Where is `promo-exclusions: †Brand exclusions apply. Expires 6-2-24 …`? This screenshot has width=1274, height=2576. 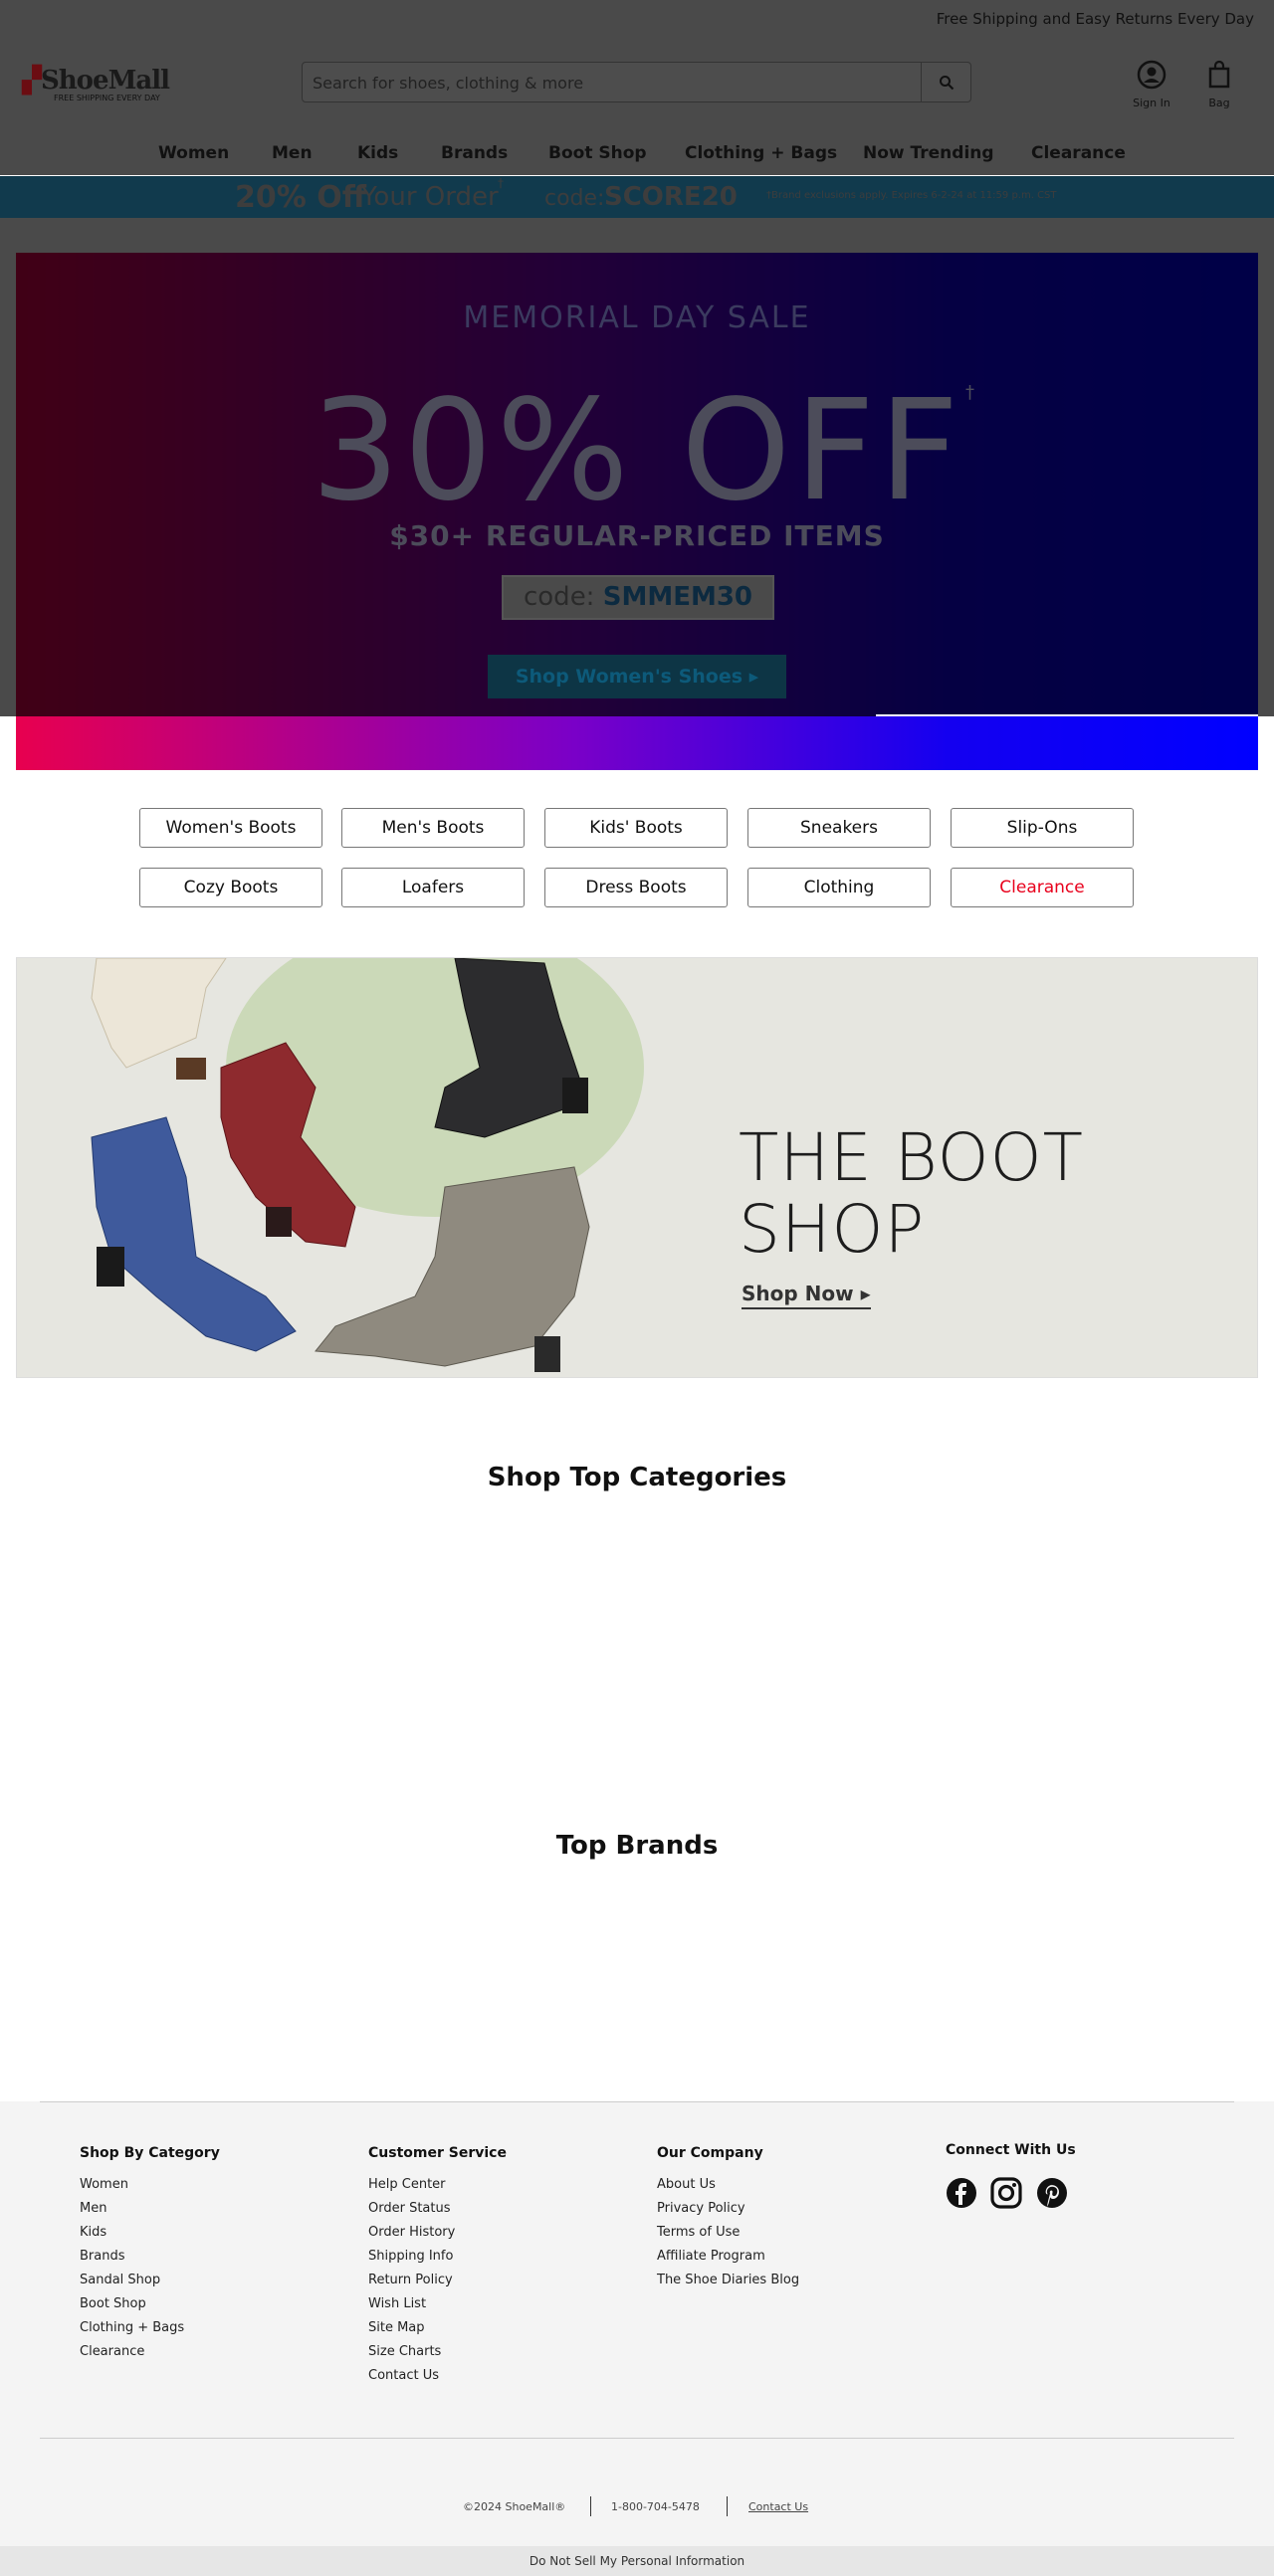
promo-exclusions: †Brand exclusions apply. Expires 6-2-24 … is located at coordinates (911, 195).